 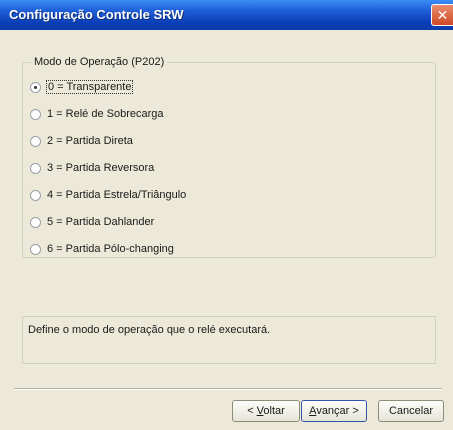 I want to click on next-button: Avançar >, so click(x=334, y=411).